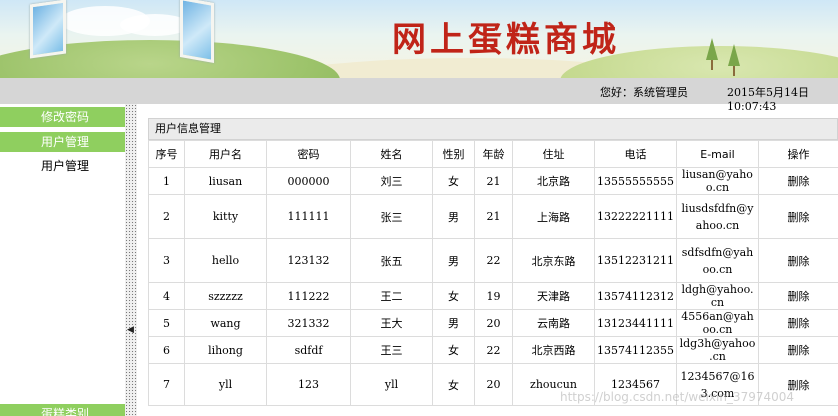  Describe the element at coordinates (308, 154) in the screenshot. I see `column-header: 密码` at that location.